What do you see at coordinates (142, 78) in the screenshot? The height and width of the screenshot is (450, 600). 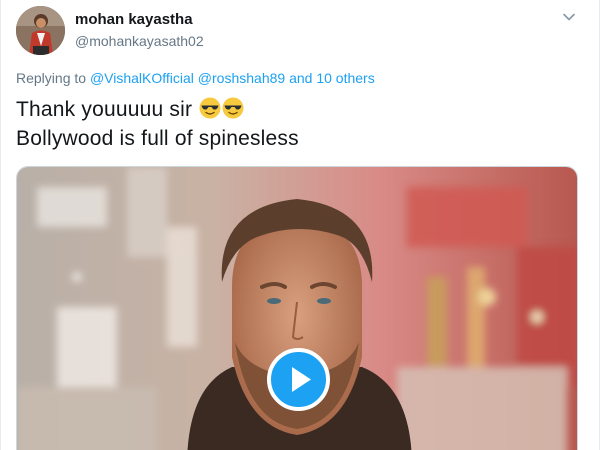 I see `mention-link: @VishalKOfficial` at bounding box center [142, 78].